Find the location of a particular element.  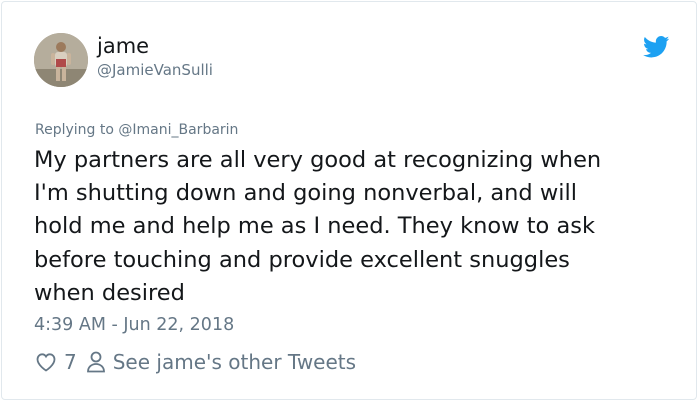

reply-context: Replying to @Imani_Barbarin is located at coordinates (136, 130).